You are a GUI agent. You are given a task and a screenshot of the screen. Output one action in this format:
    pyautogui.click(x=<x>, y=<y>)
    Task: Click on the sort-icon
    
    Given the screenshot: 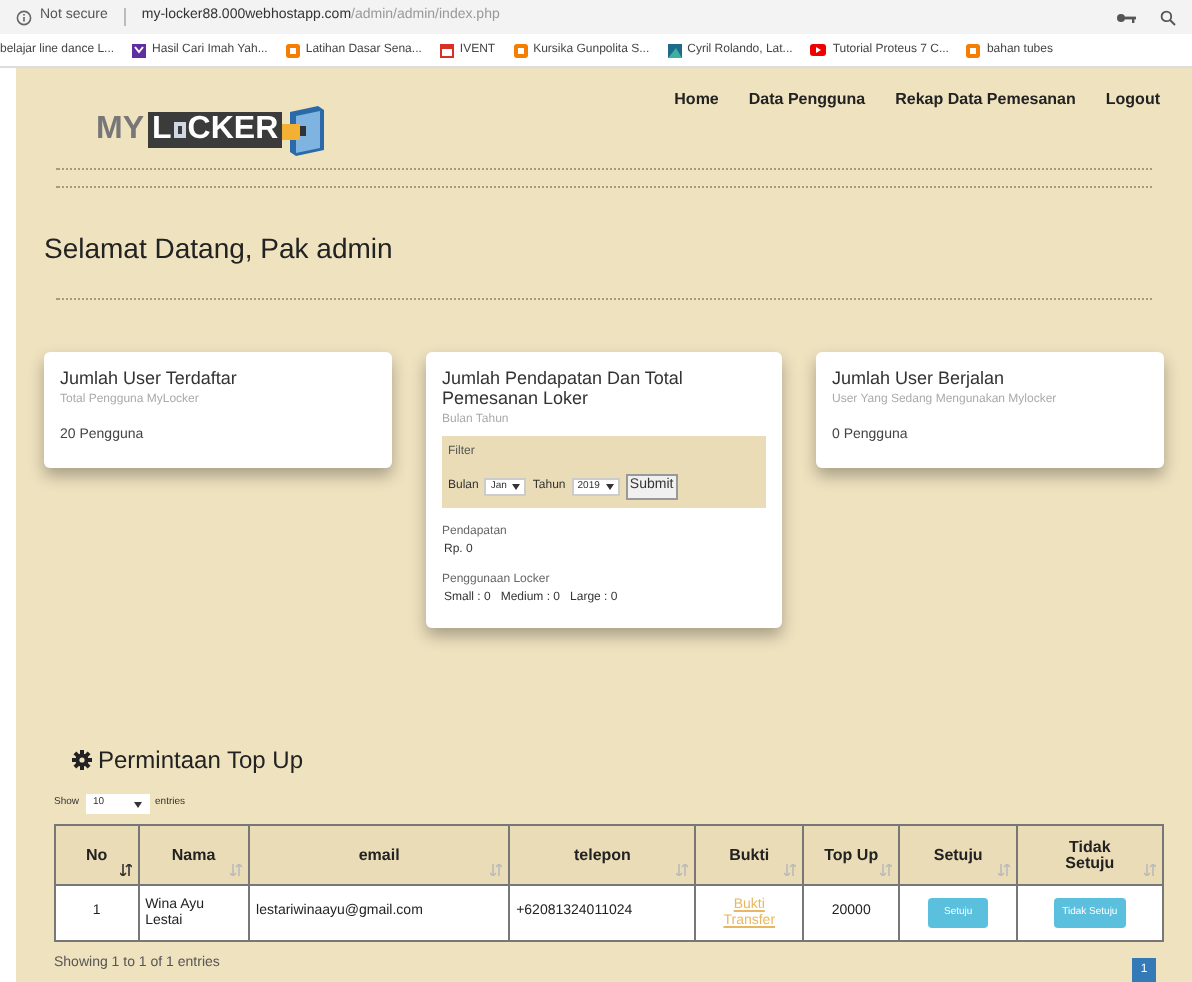 What is the action you would take?
    pyautogui.click(x=125, y=870)
    